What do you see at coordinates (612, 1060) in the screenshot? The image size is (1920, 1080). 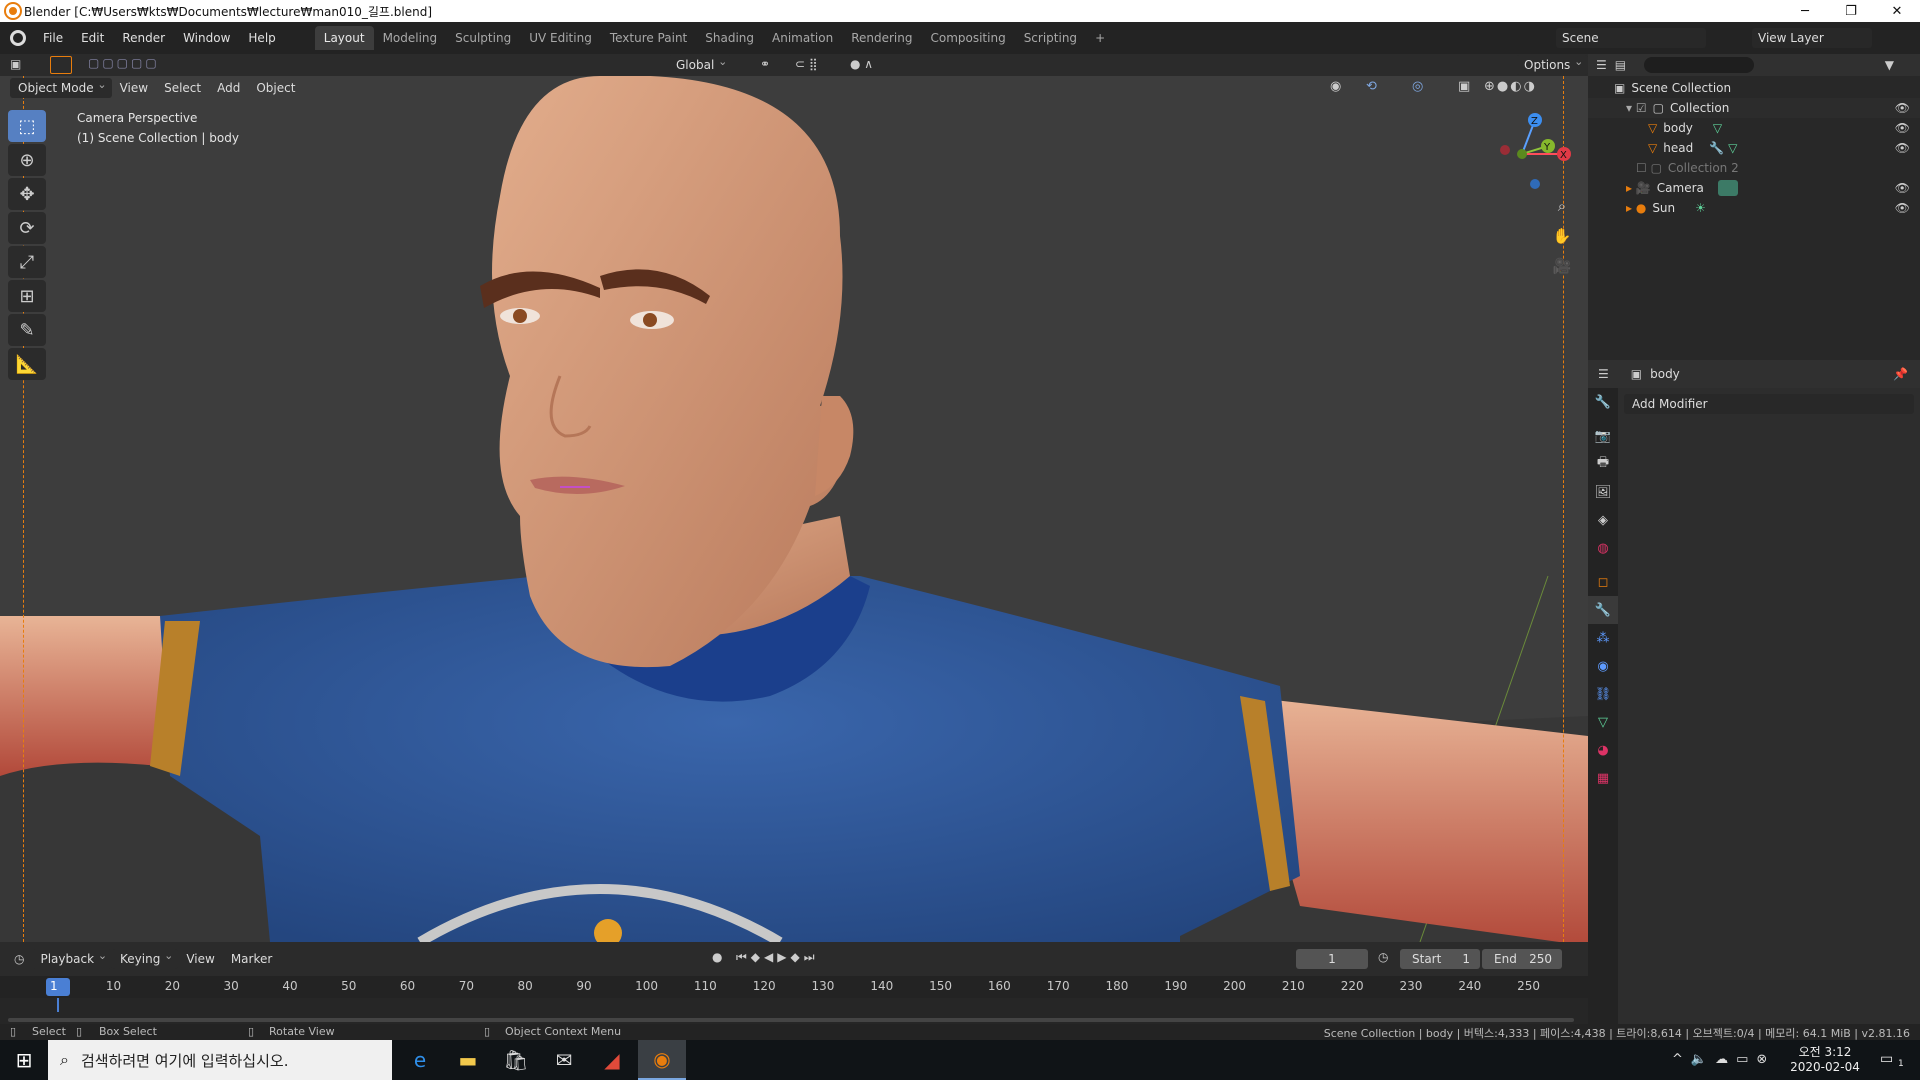 I see `app-icon: ◢` at bounding box center [612, 1060].